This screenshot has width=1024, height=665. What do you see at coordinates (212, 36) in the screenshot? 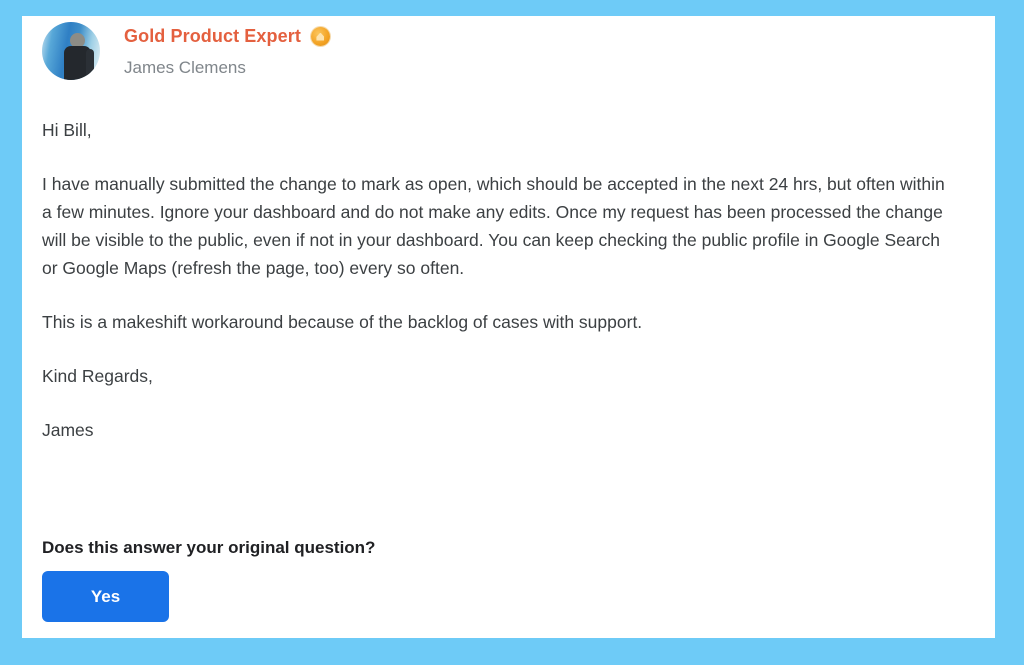
I see `expert-title-label: Gold Product Expert` at bounding box center [212, 36].